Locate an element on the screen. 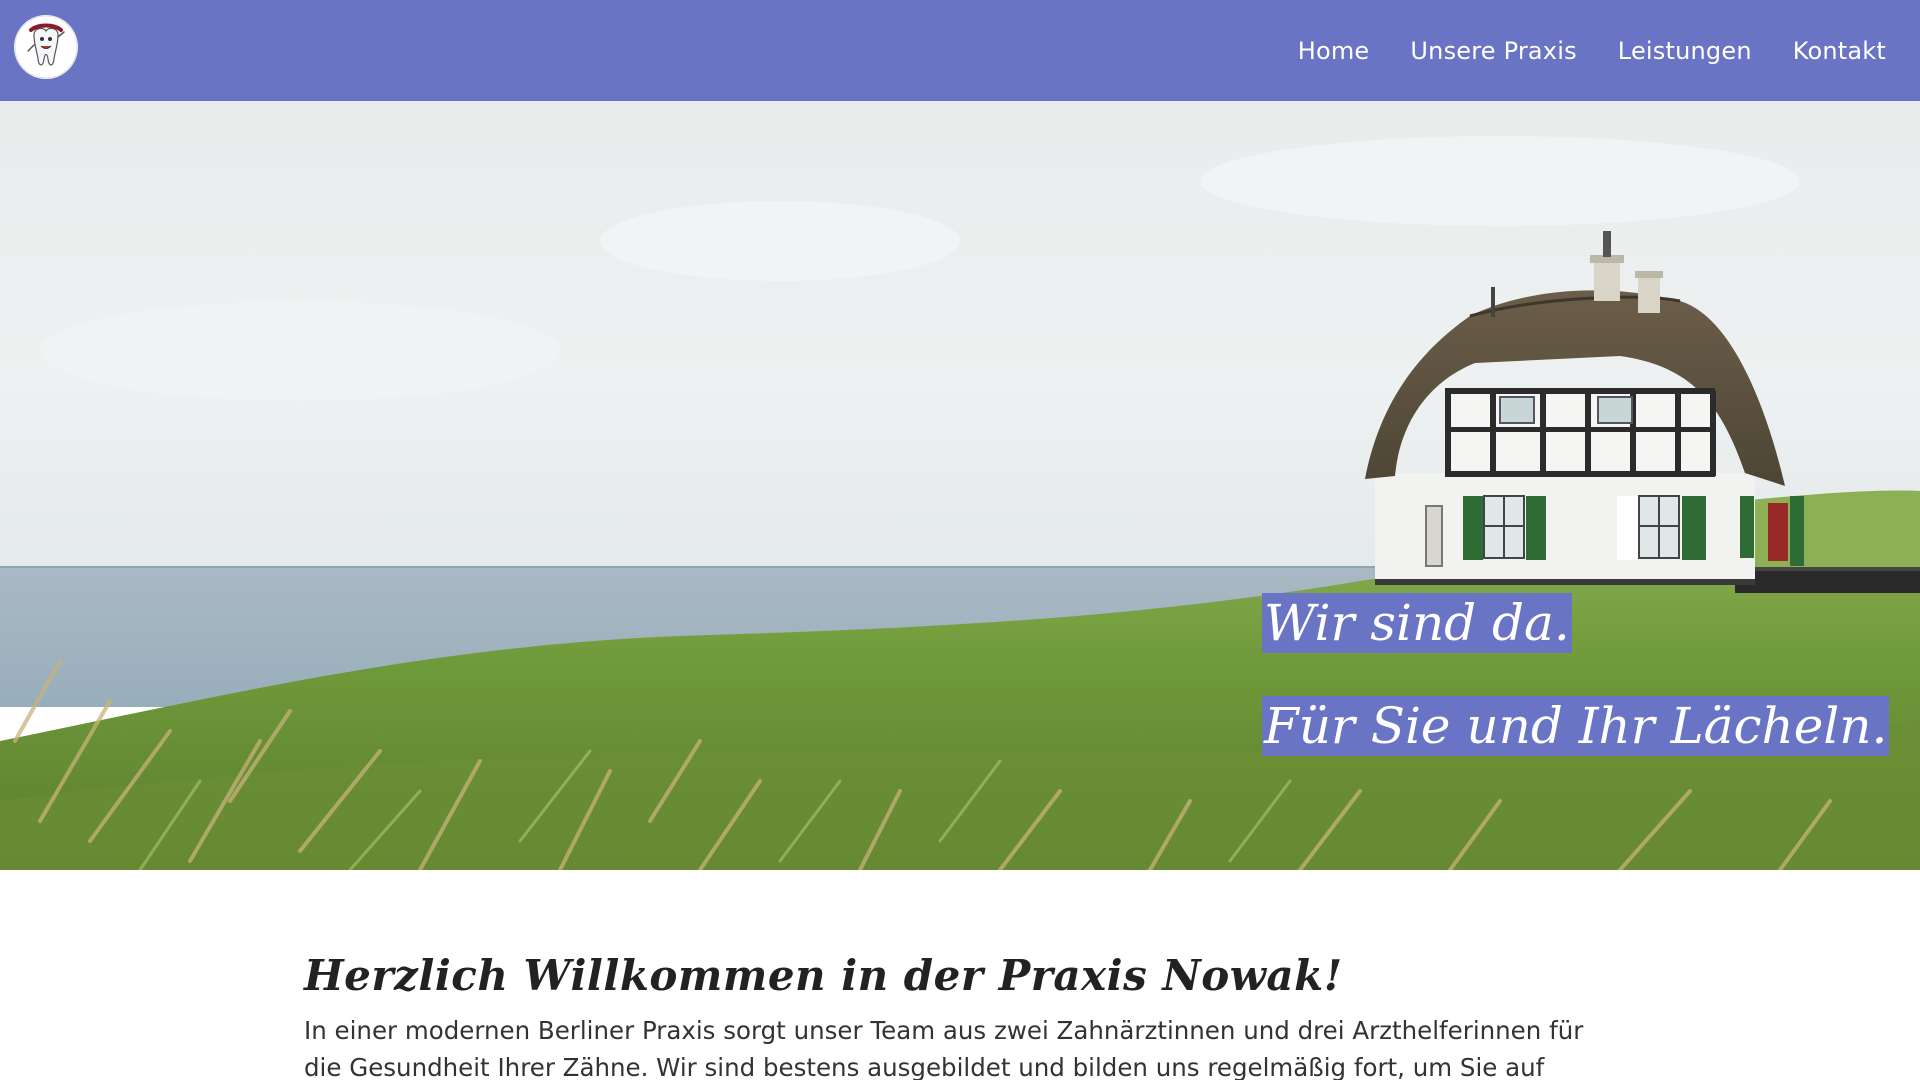 This screenshot has width=1920, height=1080. hero-tagline-2: Für Sie und Ihr Lächeln. is located at coordinates (1576, 726).